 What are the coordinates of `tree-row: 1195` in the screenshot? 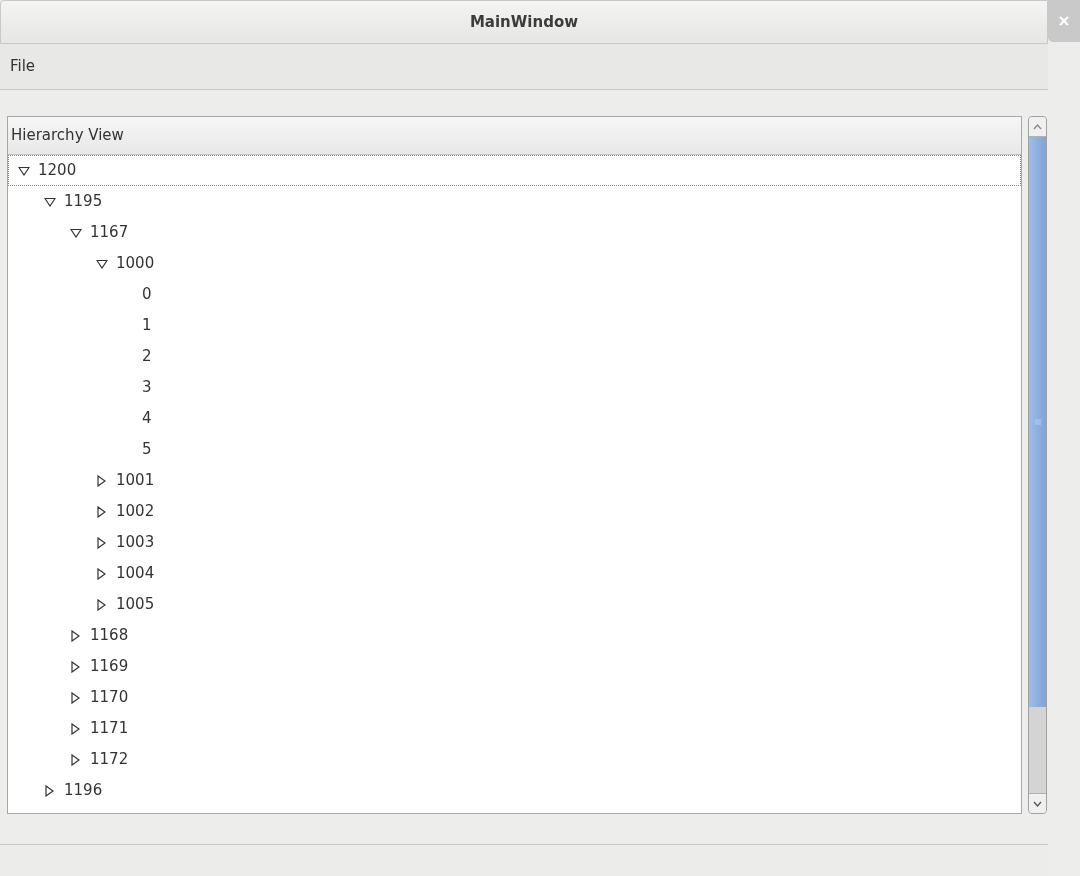 It's located at (514, 201).